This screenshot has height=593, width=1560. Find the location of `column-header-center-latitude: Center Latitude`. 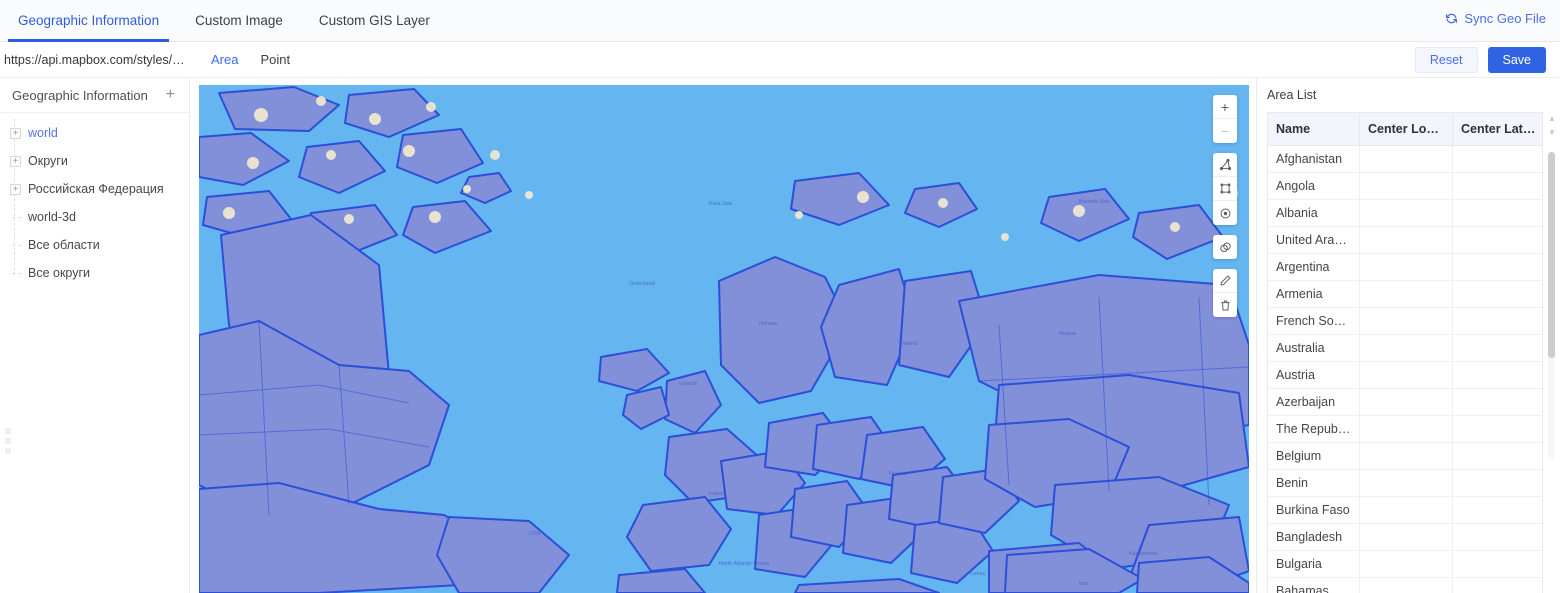

column-header-center-latitude: Center Latitude is located at coordinates (1499, 129).